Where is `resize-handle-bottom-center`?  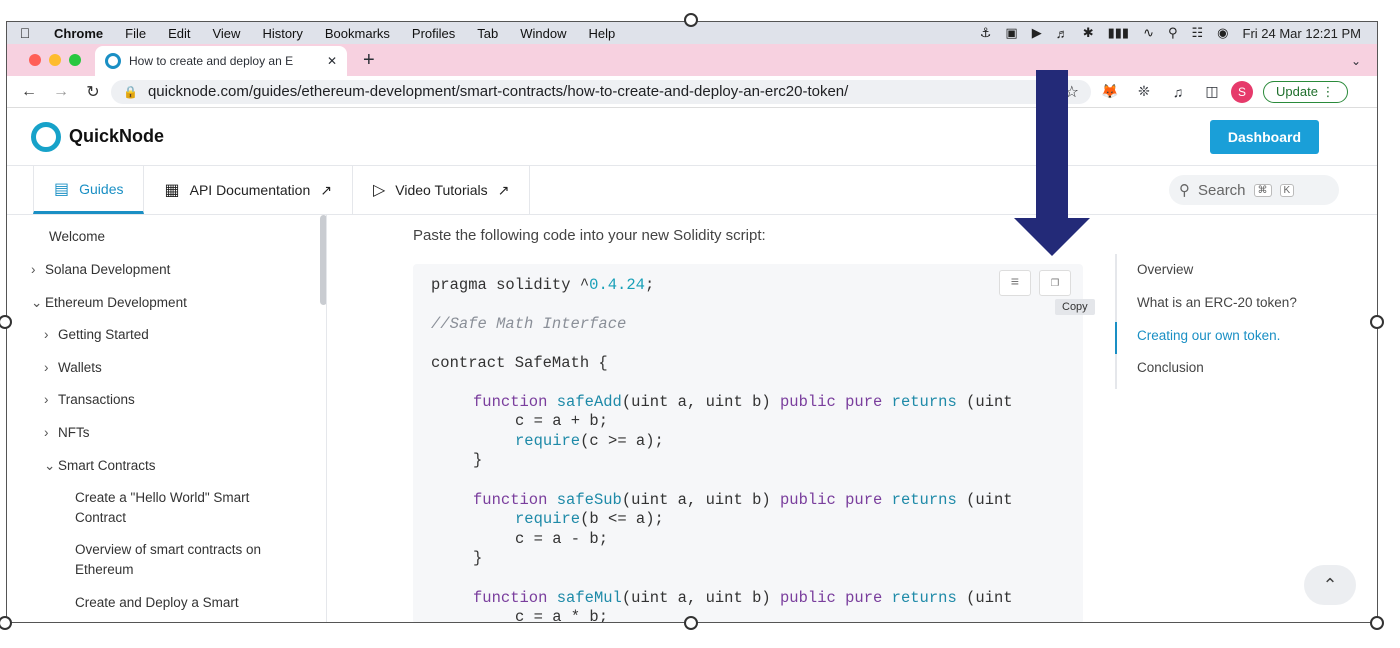 resize-handle-bottom-center is located at coordinates (691, 623).